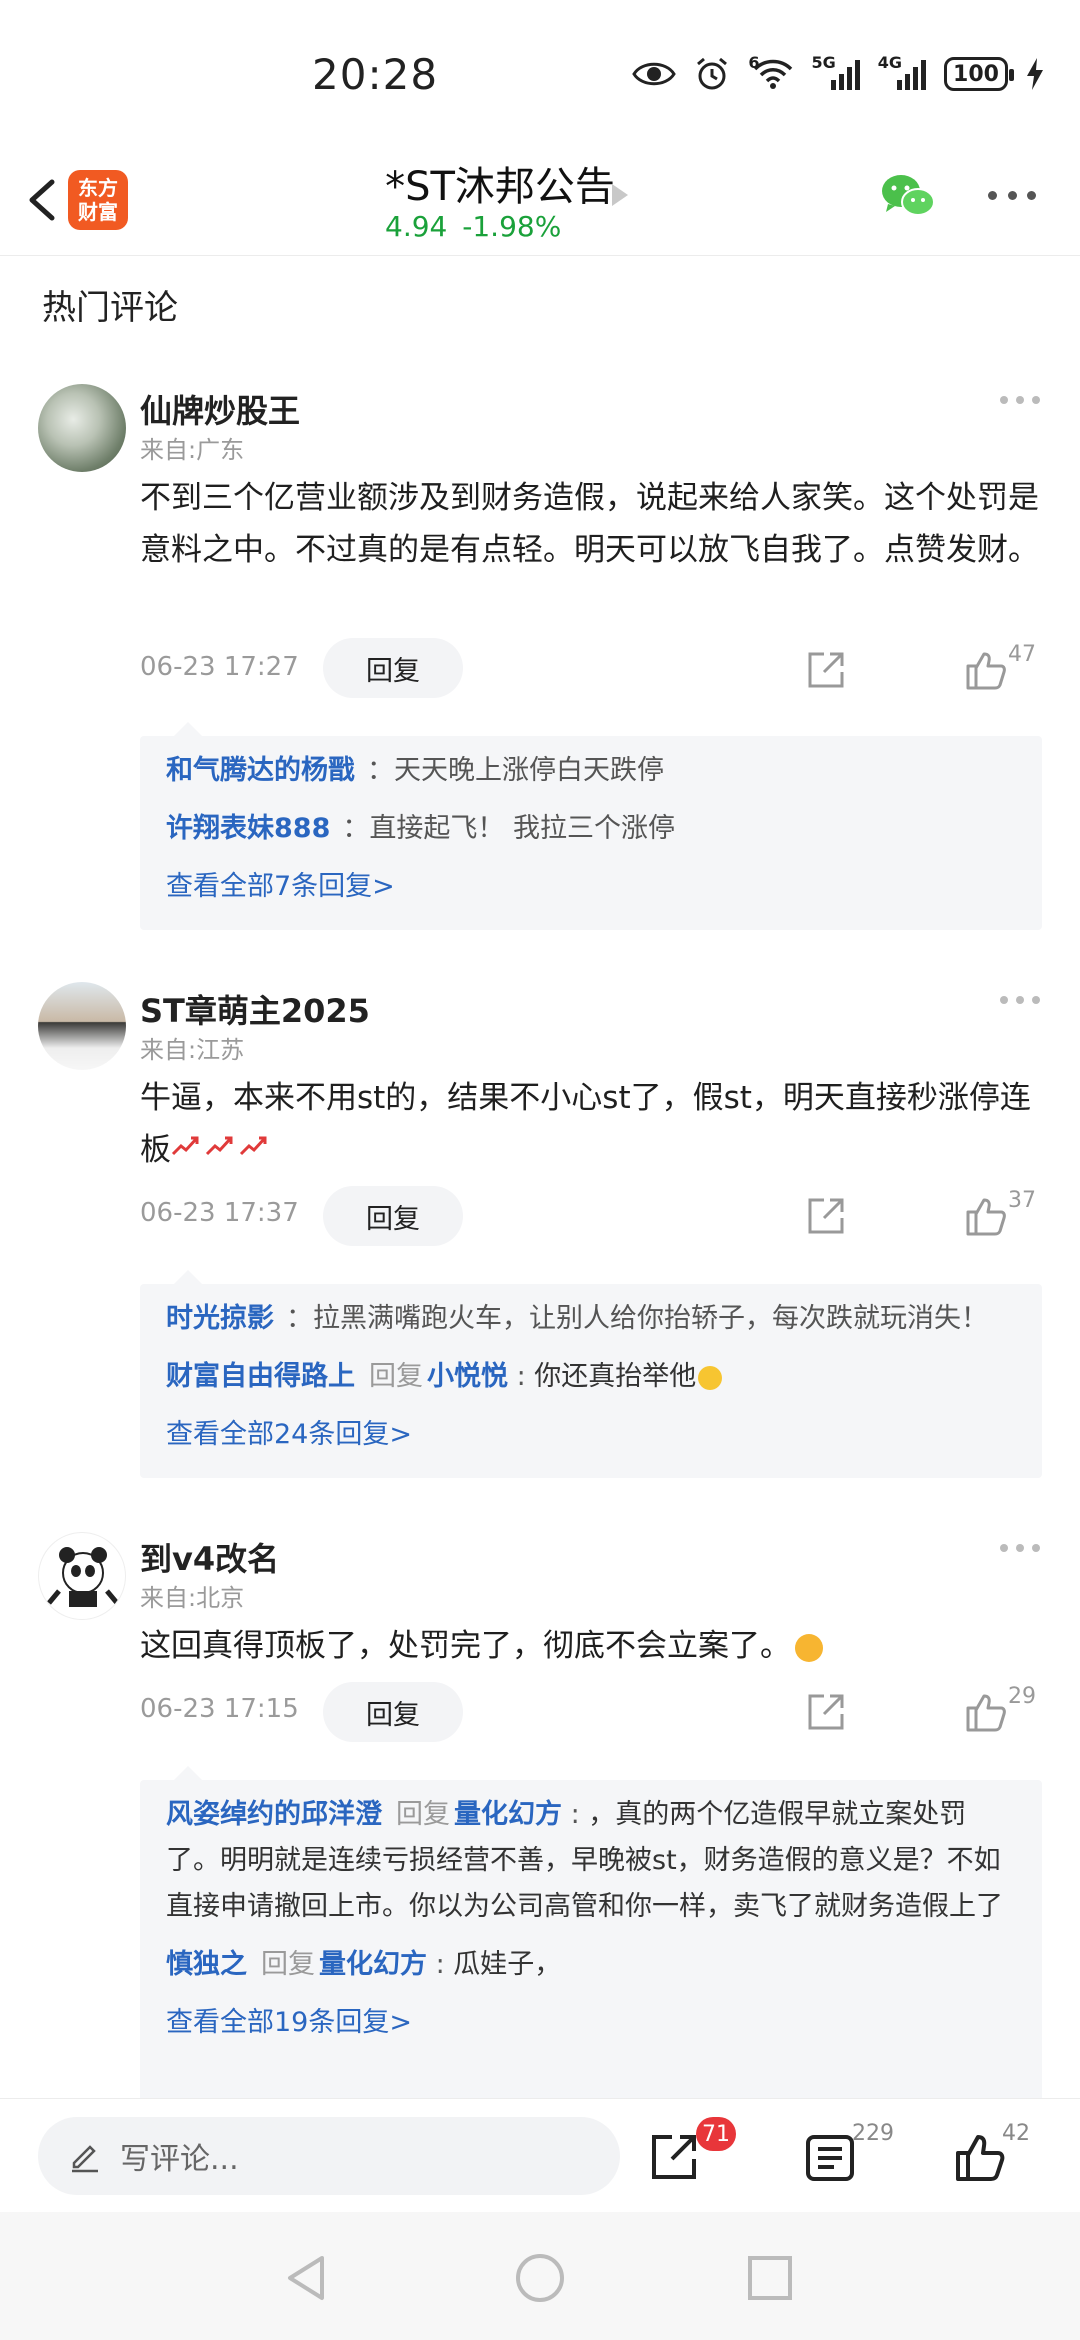 The image size is (1080, 2340). What do you see at coordinates (85, 2159) in the screenshot?
I see `pencil-icon` at bounding box center [85, 2159].